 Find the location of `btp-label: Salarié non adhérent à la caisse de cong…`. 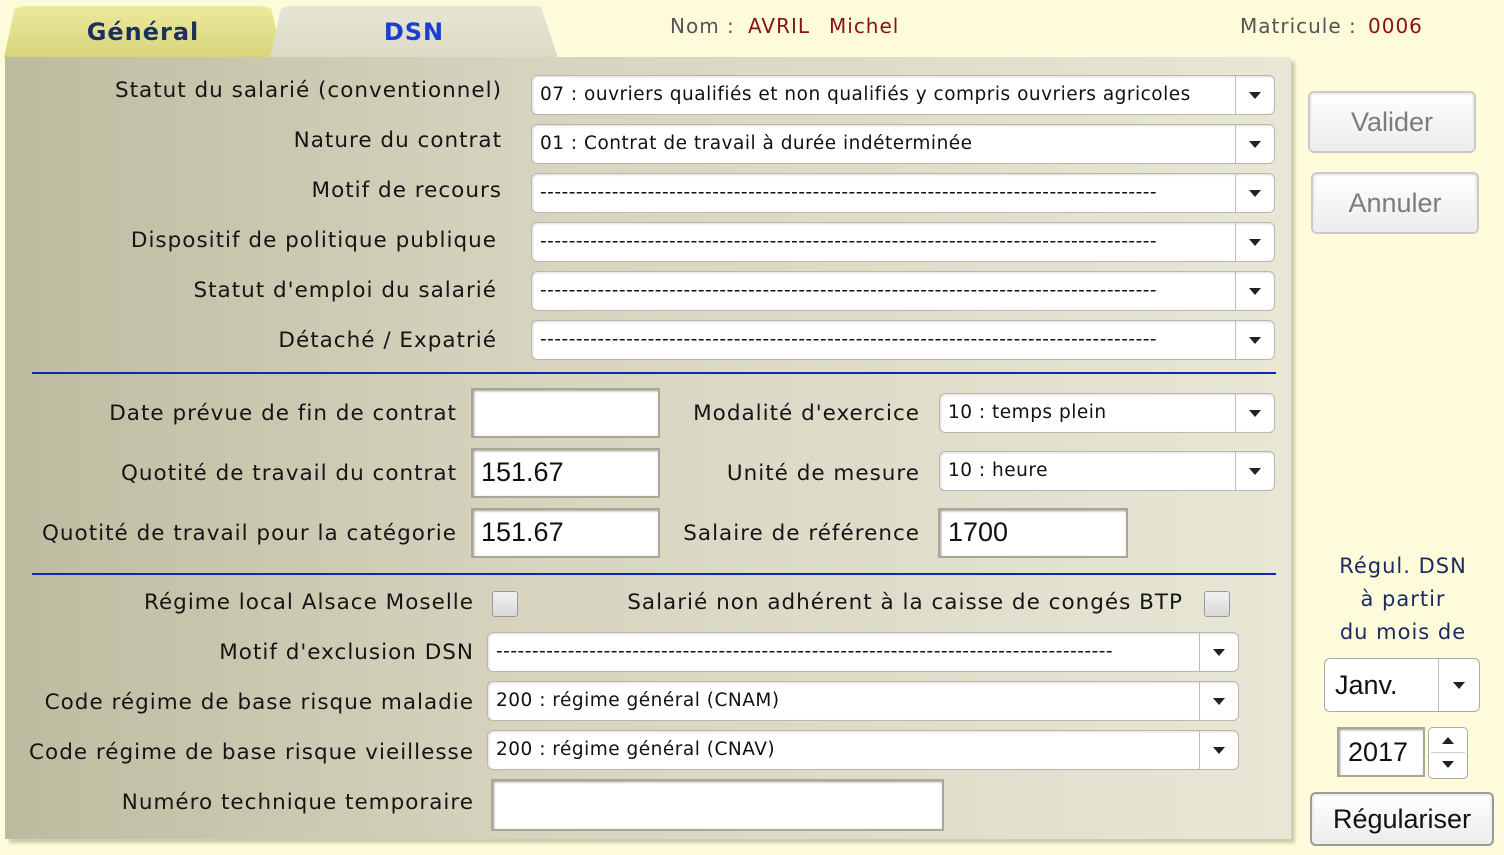

btp-label: Salarié non adhérent à la caisse de cong… is located at coordinates (905, 602).